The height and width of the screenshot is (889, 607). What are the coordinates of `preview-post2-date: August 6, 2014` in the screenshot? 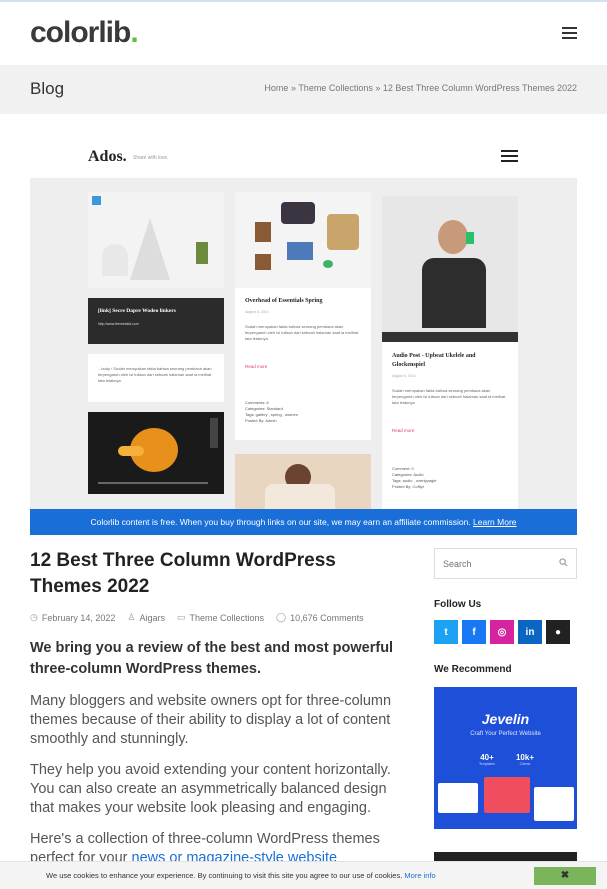 It's located at (404, 376).